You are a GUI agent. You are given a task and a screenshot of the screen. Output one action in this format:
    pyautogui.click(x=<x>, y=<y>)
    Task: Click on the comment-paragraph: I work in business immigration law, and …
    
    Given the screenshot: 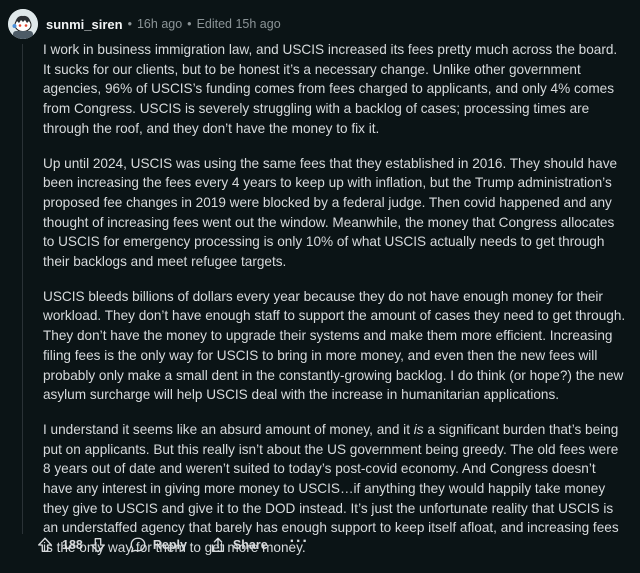 What is the action you would take?
    pyautogui.click(x=330, y=89)
    